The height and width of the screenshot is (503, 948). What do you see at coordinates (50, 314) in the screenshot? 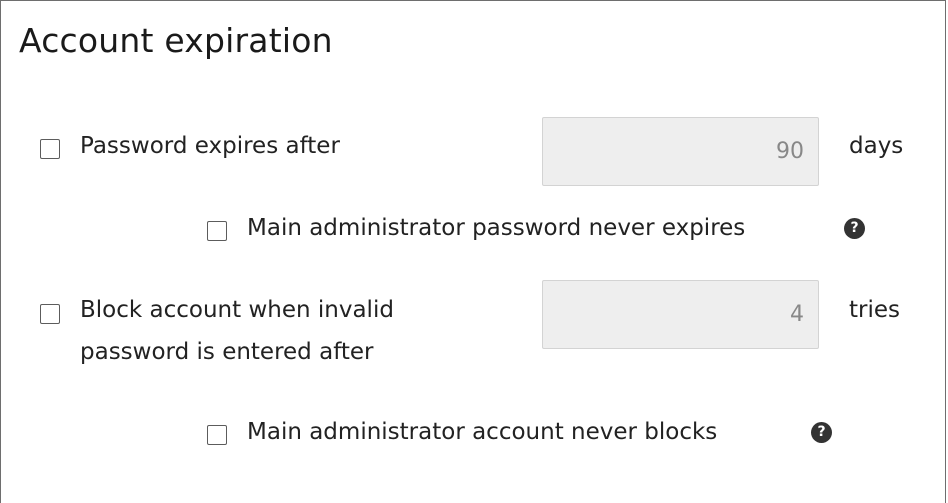
I see `block-account-checkbox` at bounding box center [50, 314].